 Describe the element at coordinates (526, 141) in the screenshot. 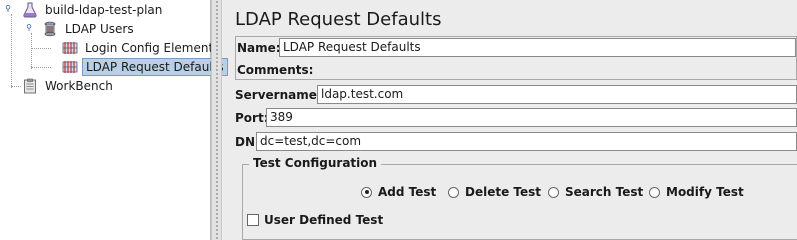

I see `dn-field: dc=test,dc=com` at that location.